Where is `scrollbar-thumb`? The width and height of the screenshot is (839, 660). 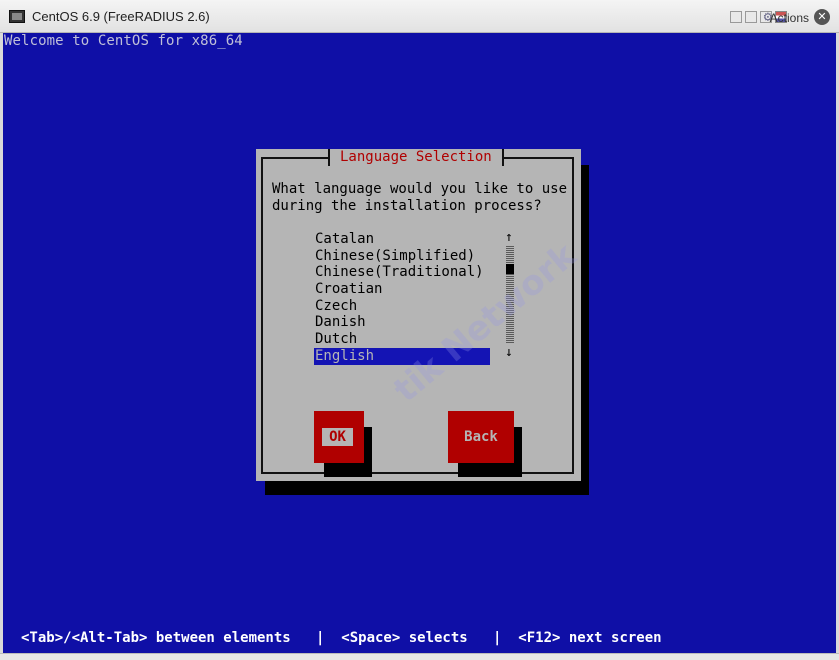
scrollbar-thumb is located at coordinates (510, 269).